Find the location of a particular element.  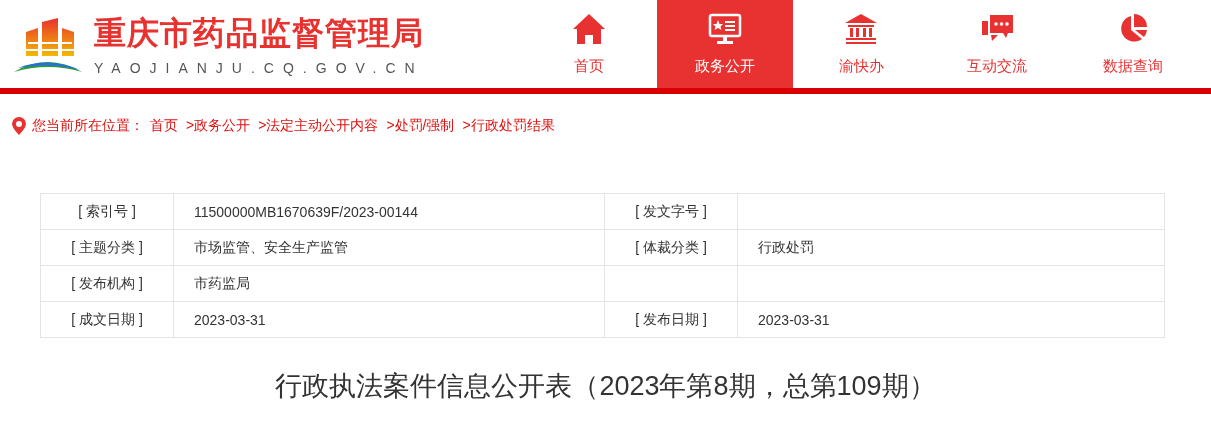

site-title: 重庆市药品监督管理局 is located at coordinates (259, 33).